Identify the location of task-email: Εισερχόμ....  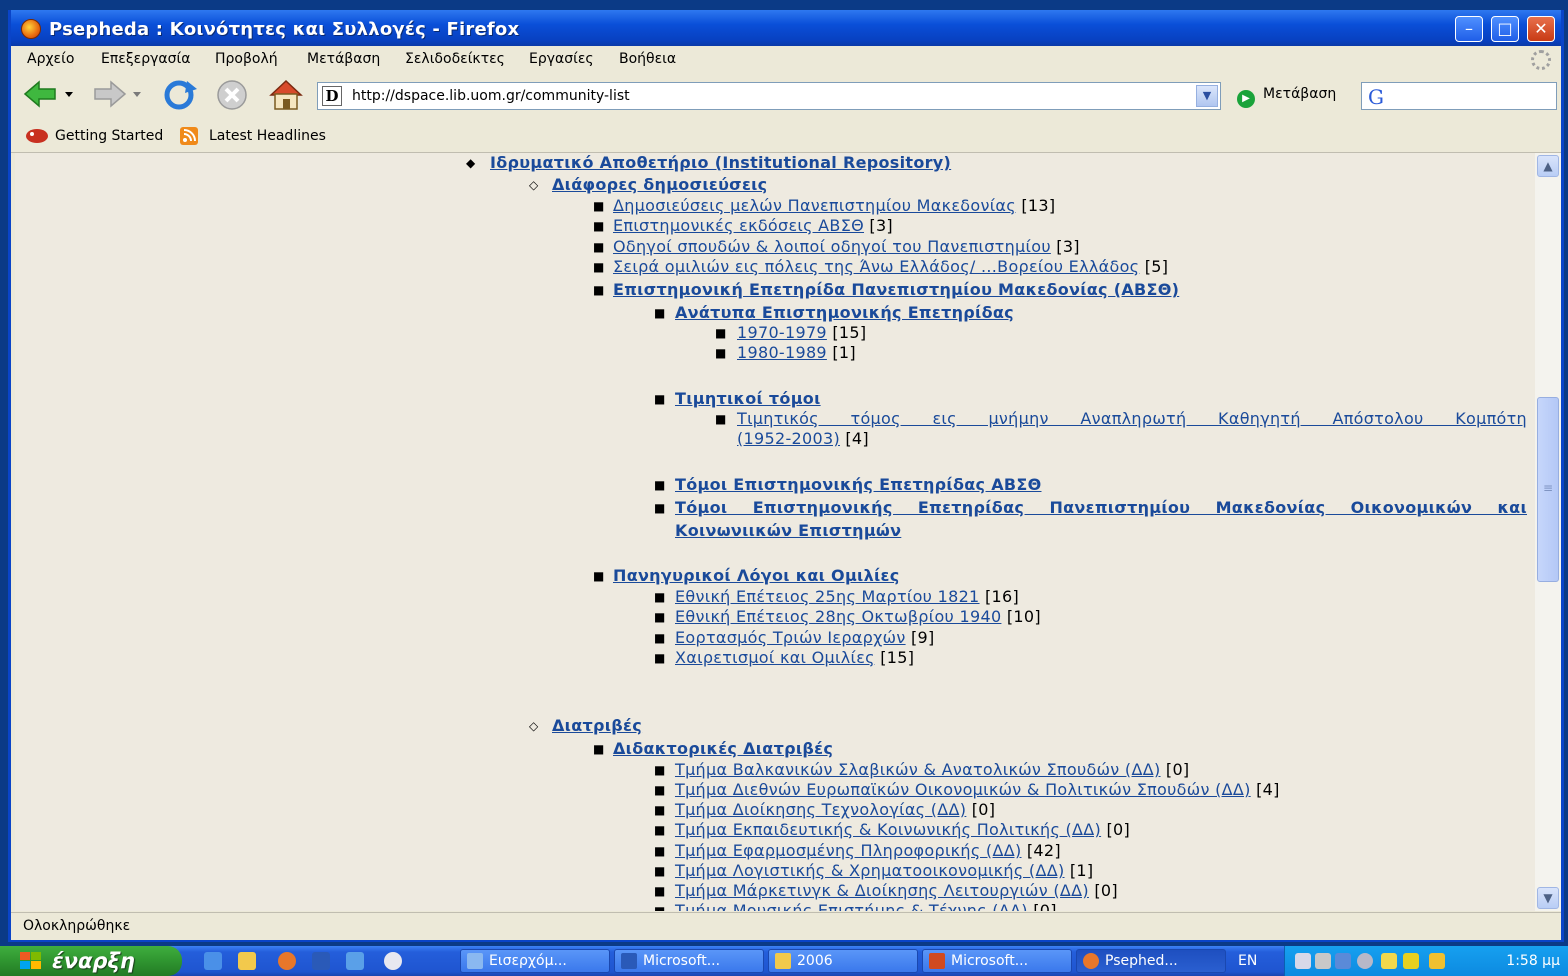
(535, 961).